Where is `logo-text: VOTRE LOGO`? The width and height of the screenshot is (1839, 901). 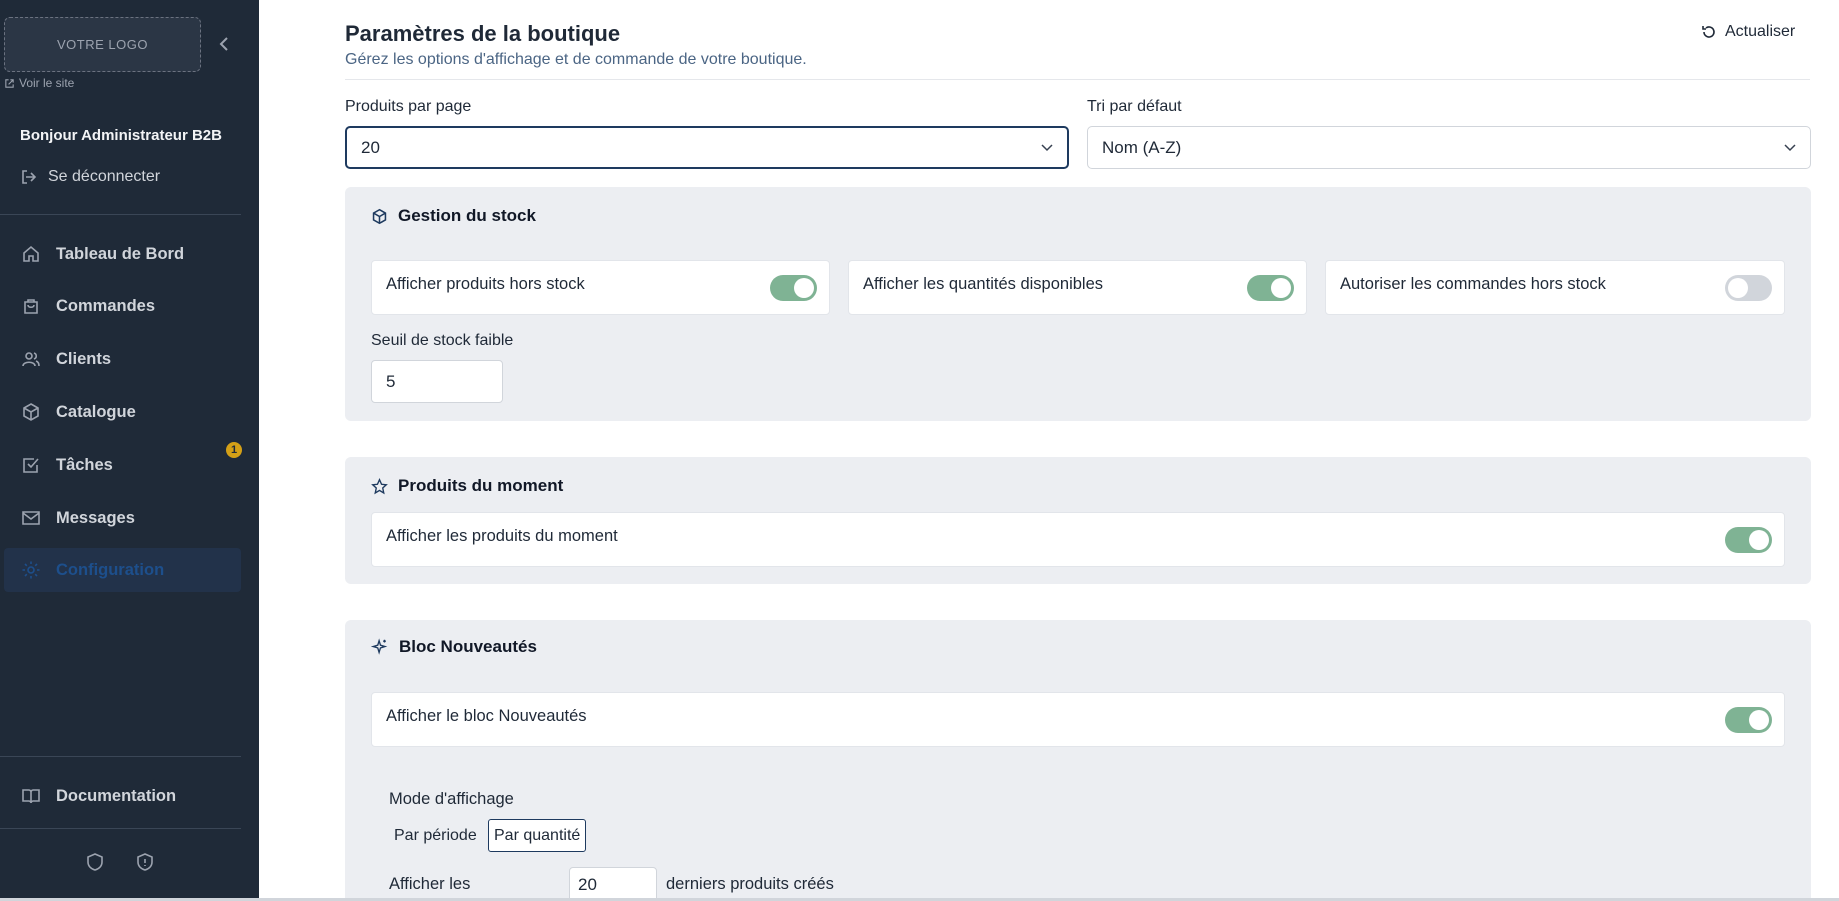 logo-text: VOTRE LOGO is located at coordinates (102, 44).